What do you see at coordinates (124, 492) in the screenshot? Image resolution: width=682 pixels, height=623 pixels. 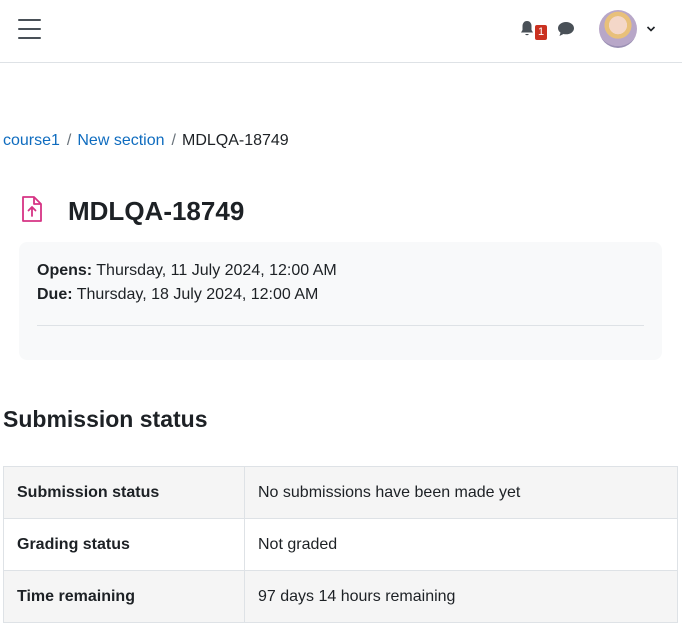 I see `row-label: Submission status` at bounding box center [124, 492].